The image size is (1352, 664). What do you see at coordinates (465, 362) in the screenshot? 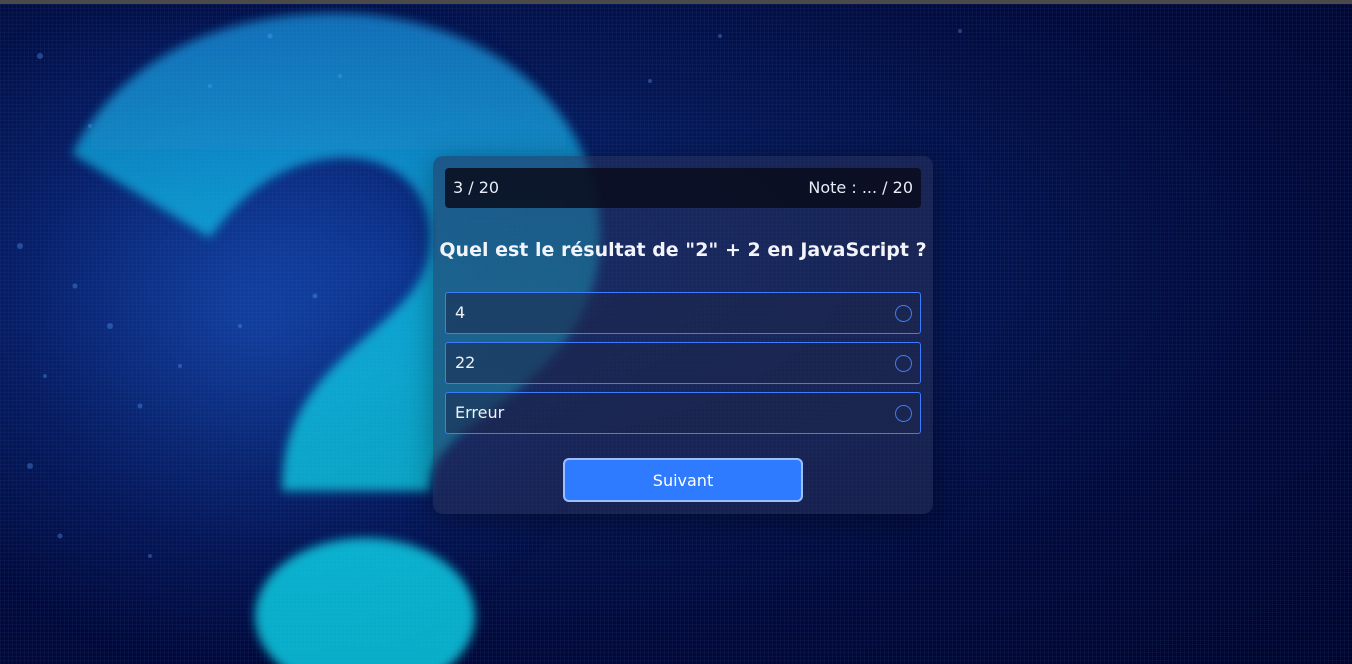
I see `answer-option-label: 22` at bounding box center [465, 362].